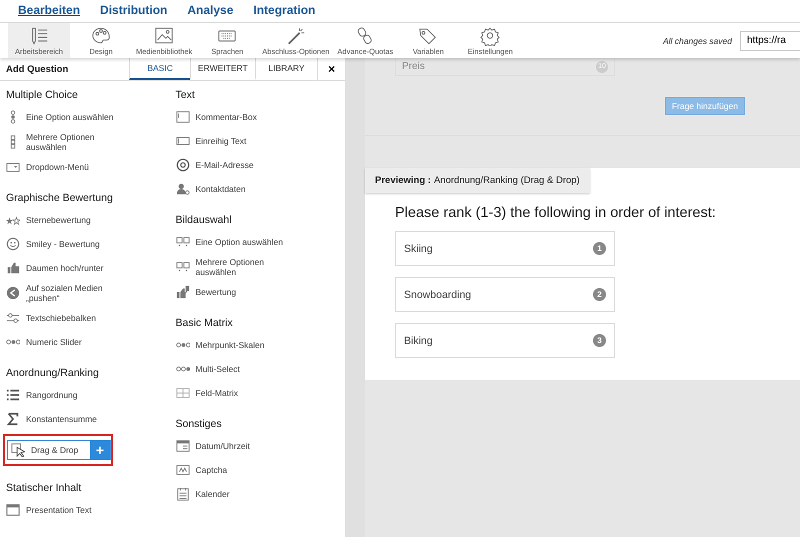 The height and width of the screenshot is (537, 800). What do you see at coordinates (86, 220) in the screenshot?
I see `question-type-item: Sternebewertung` at bounding box center [86, 220].